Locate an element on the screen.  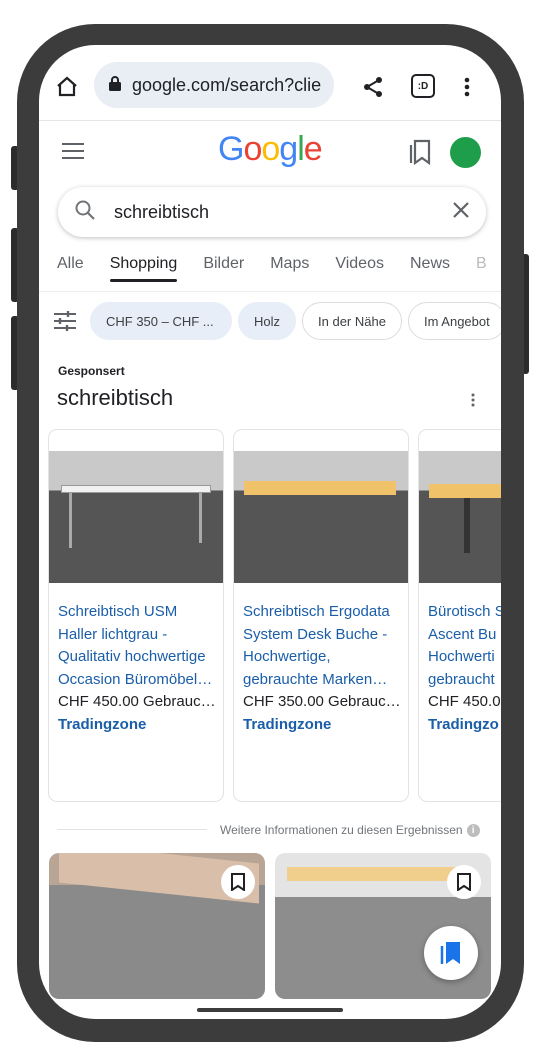
product-title-line: Ascent Bu is located at coordinates (464, 635).